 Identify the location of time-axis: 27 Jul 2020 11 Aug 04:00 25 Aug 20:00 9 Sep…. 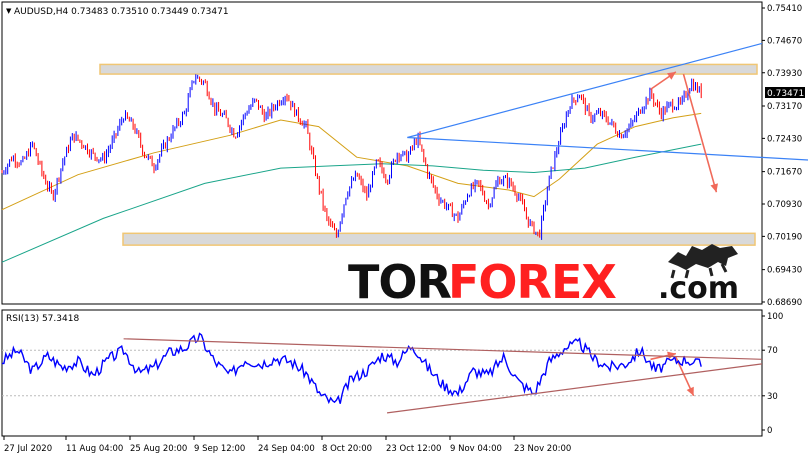
(287, 445).